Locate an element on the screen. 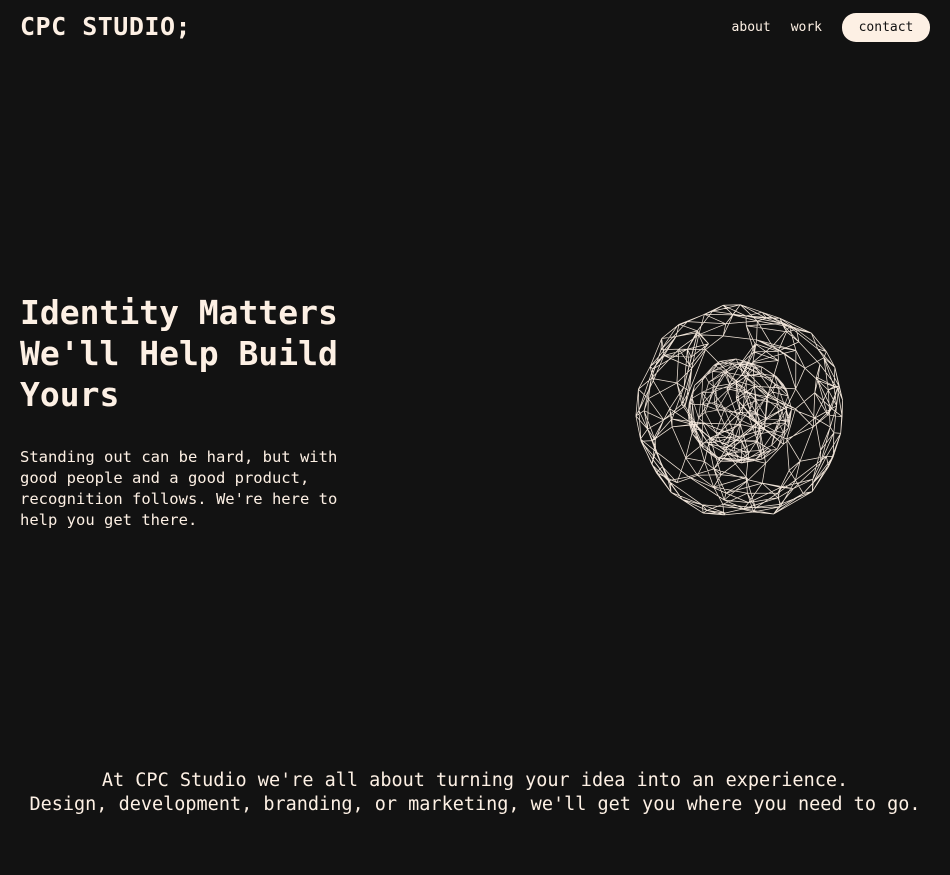 The image size is (950, 875). hero-title: Identity Matters We'll Help Build Yours is located at coordinates (190, 353).